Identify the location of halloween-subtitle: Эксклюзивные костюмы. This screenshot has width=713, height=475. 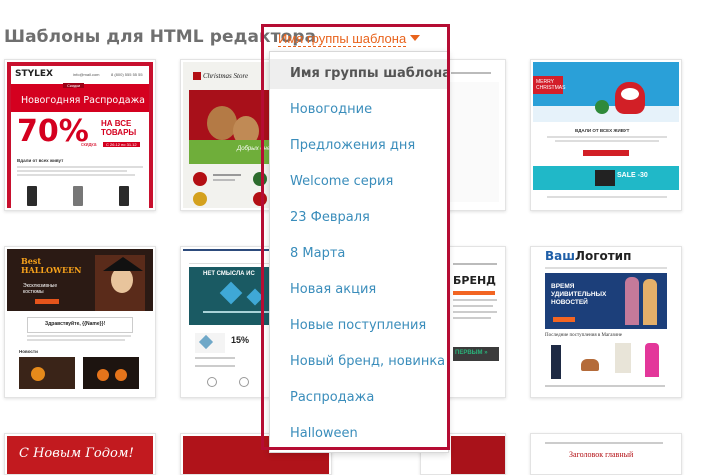
(40, 289).